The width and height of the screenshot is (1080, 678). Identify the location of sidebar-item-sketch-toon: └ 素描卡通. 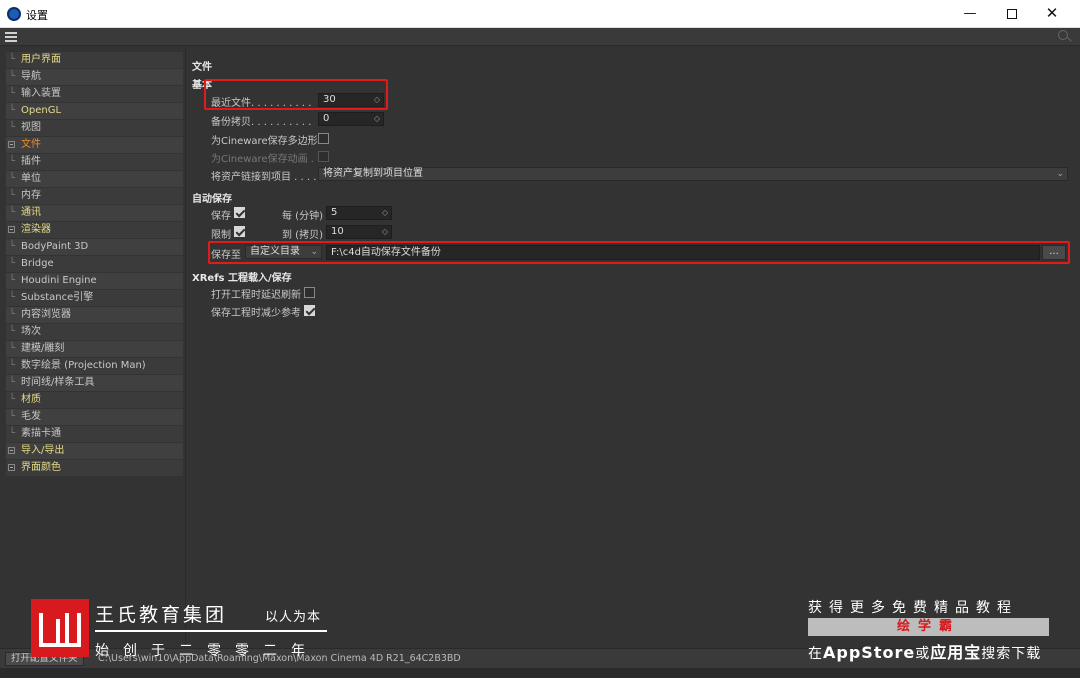
(94, 434).